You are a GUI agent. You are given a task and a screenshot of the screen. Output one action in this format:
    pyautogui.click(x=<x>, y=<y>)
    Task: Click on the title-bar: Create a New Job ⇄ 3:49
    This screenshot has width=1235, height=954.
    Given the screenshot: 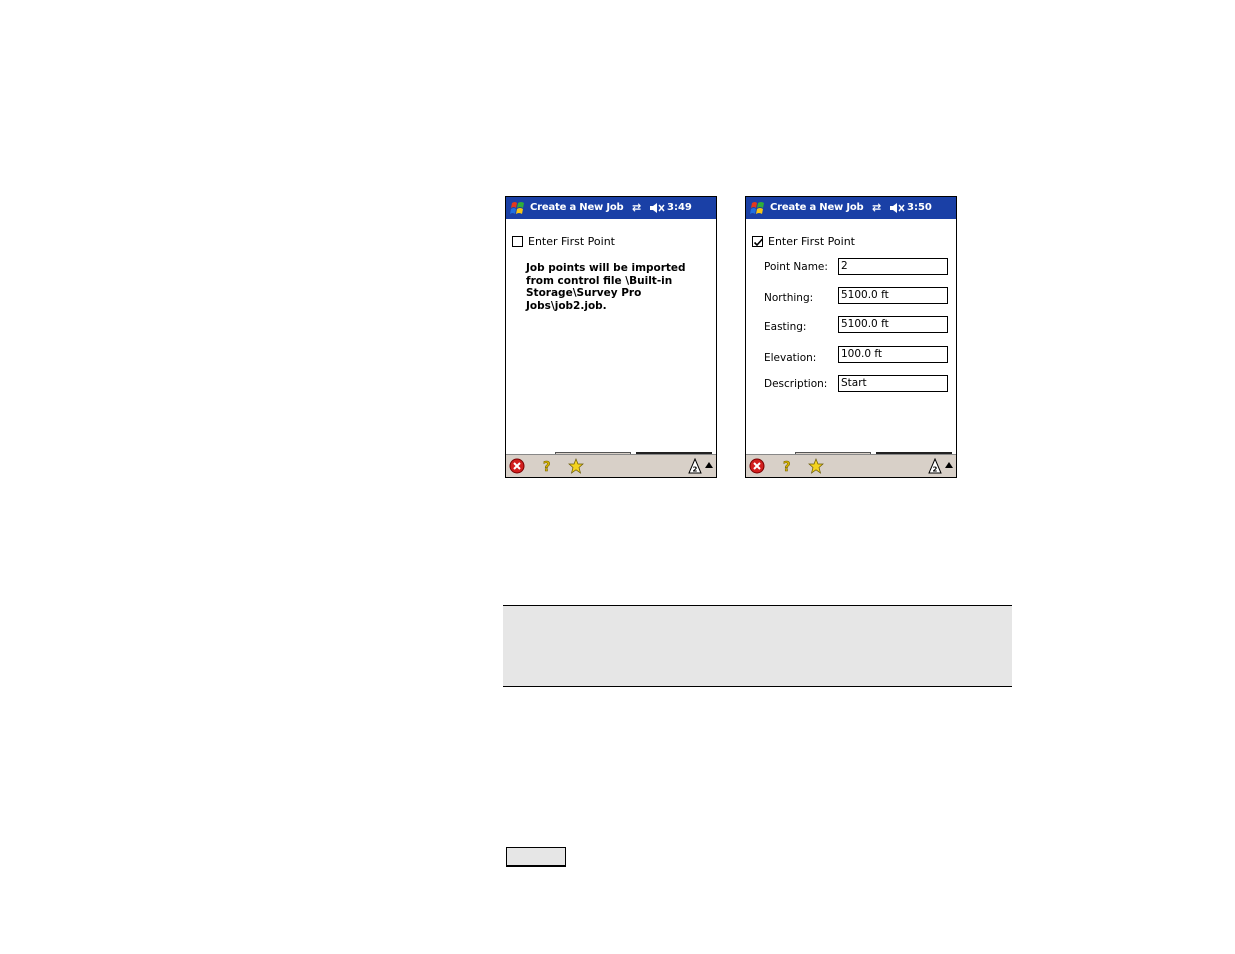 What is the action you would take?
    pyautogui.click(x=611, y=208)
    